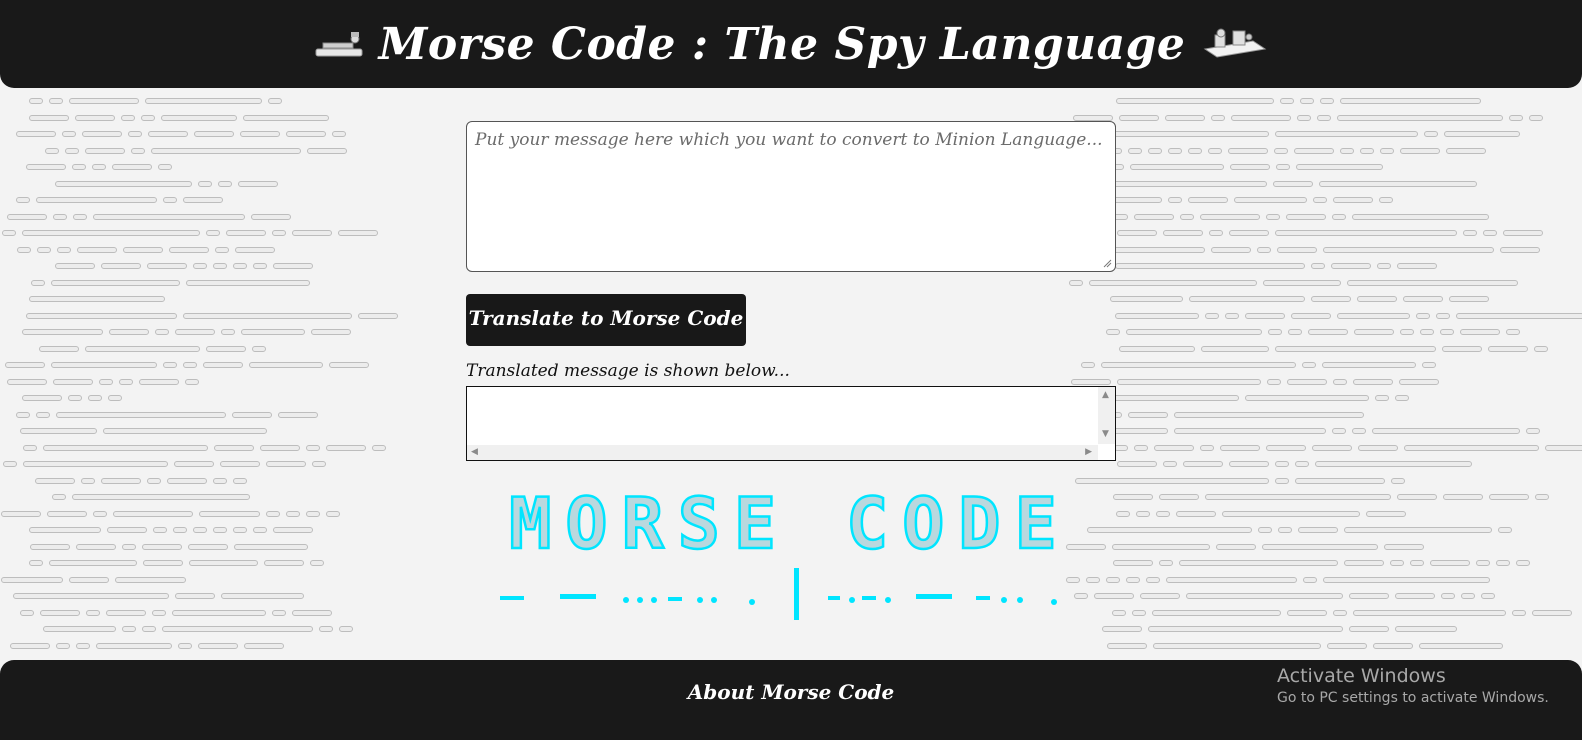 The width and height of the screenshot is (1582, 740). What do you see at coordinates (1105, 434) in the screenshot?
I see `scroll-down-icon: ▼` at bounding box center [1105, 434].